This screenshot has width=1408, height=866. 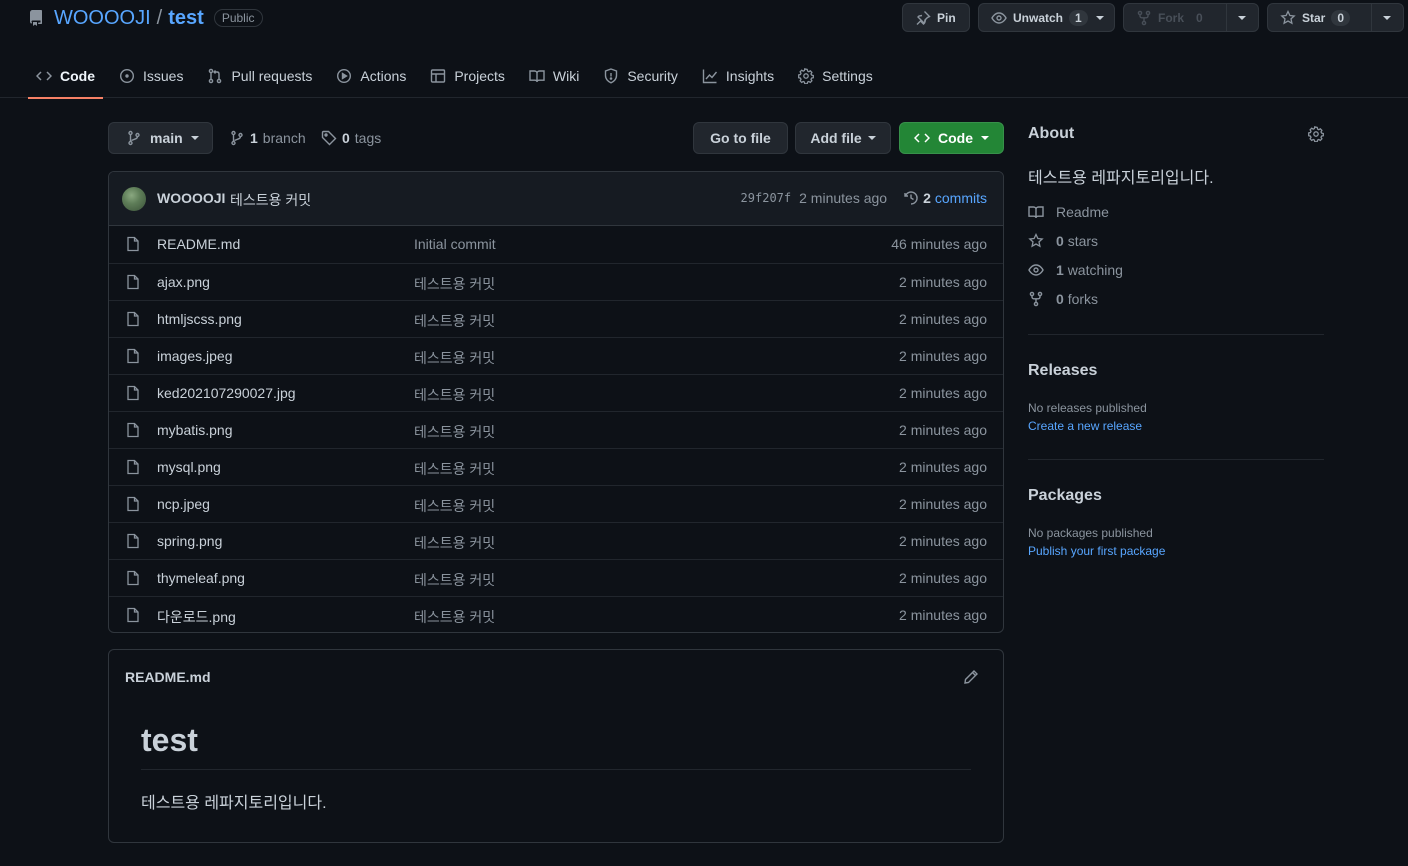 What do you see at coordinates (351, 138) in the screenshot?
I see `tags-link: 0 tags` at bounding box center [351, 138].